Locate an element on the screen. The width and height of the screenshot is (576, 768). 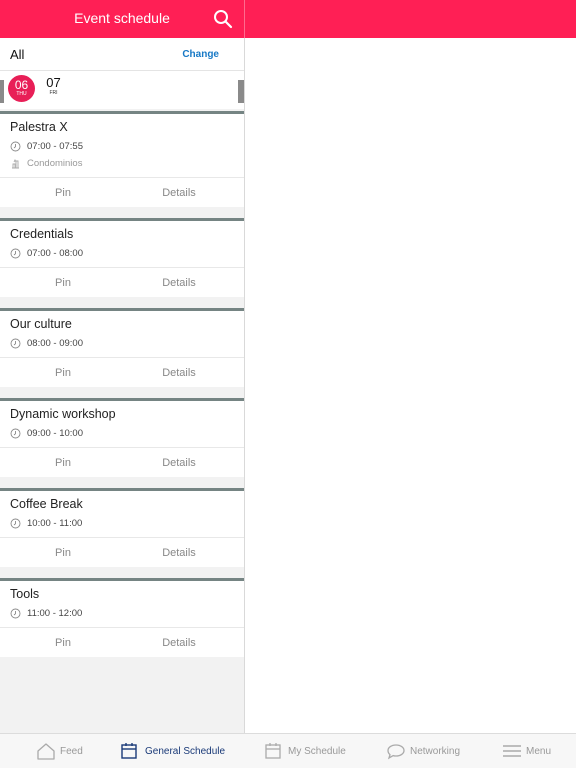
session-card: Tools 11:00 - 12:00 Pin Details is located at coordinates (122, 617).